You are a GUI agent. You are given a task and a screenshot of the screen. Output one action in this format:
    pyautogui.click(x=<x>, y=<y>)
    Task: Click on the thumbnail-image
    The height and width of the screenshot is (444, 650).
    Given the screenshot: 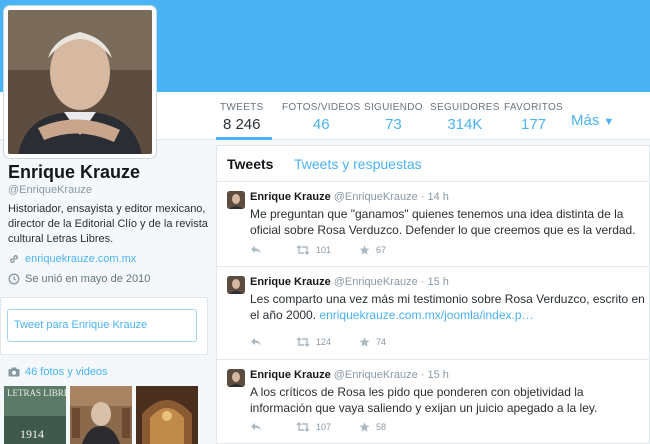 What is the action you would take?
    pyautogui.click(x=101, y=415)
    